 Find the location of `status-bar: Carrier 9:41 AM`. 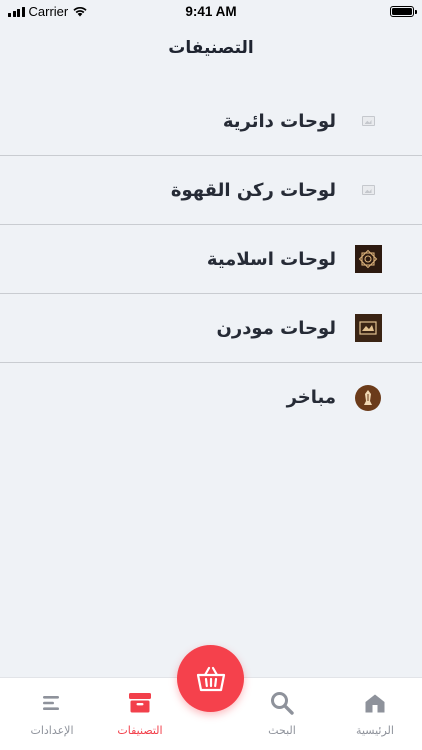

status-bar: Carrier 9:41 AM is located at coordinates (211, 11).